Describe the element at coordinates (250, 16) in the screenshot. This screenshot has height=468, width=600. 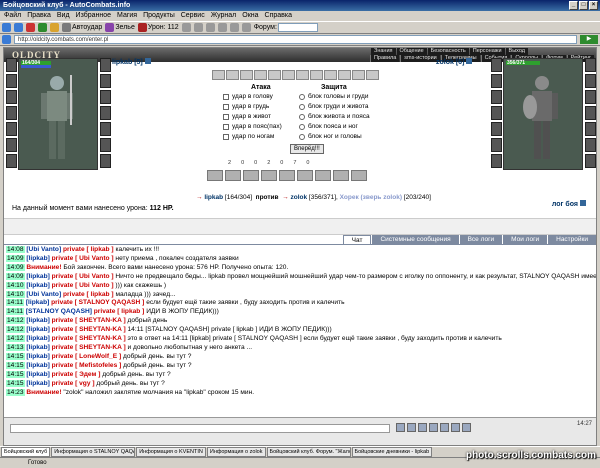
I see `menu-item: Окна` at that location.